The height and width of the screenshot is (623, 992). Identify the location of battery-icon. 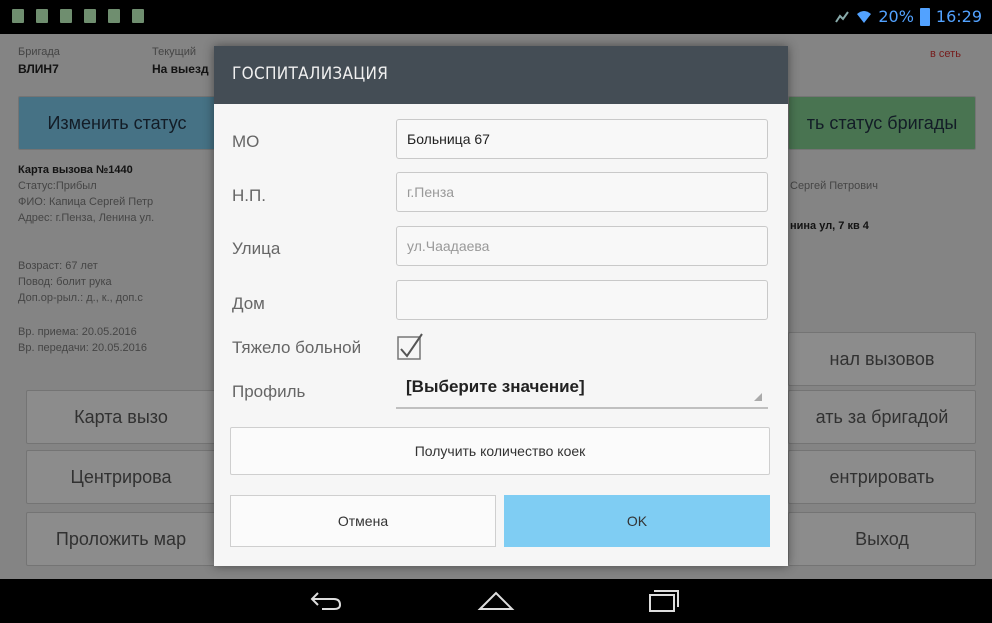
(924, 16).